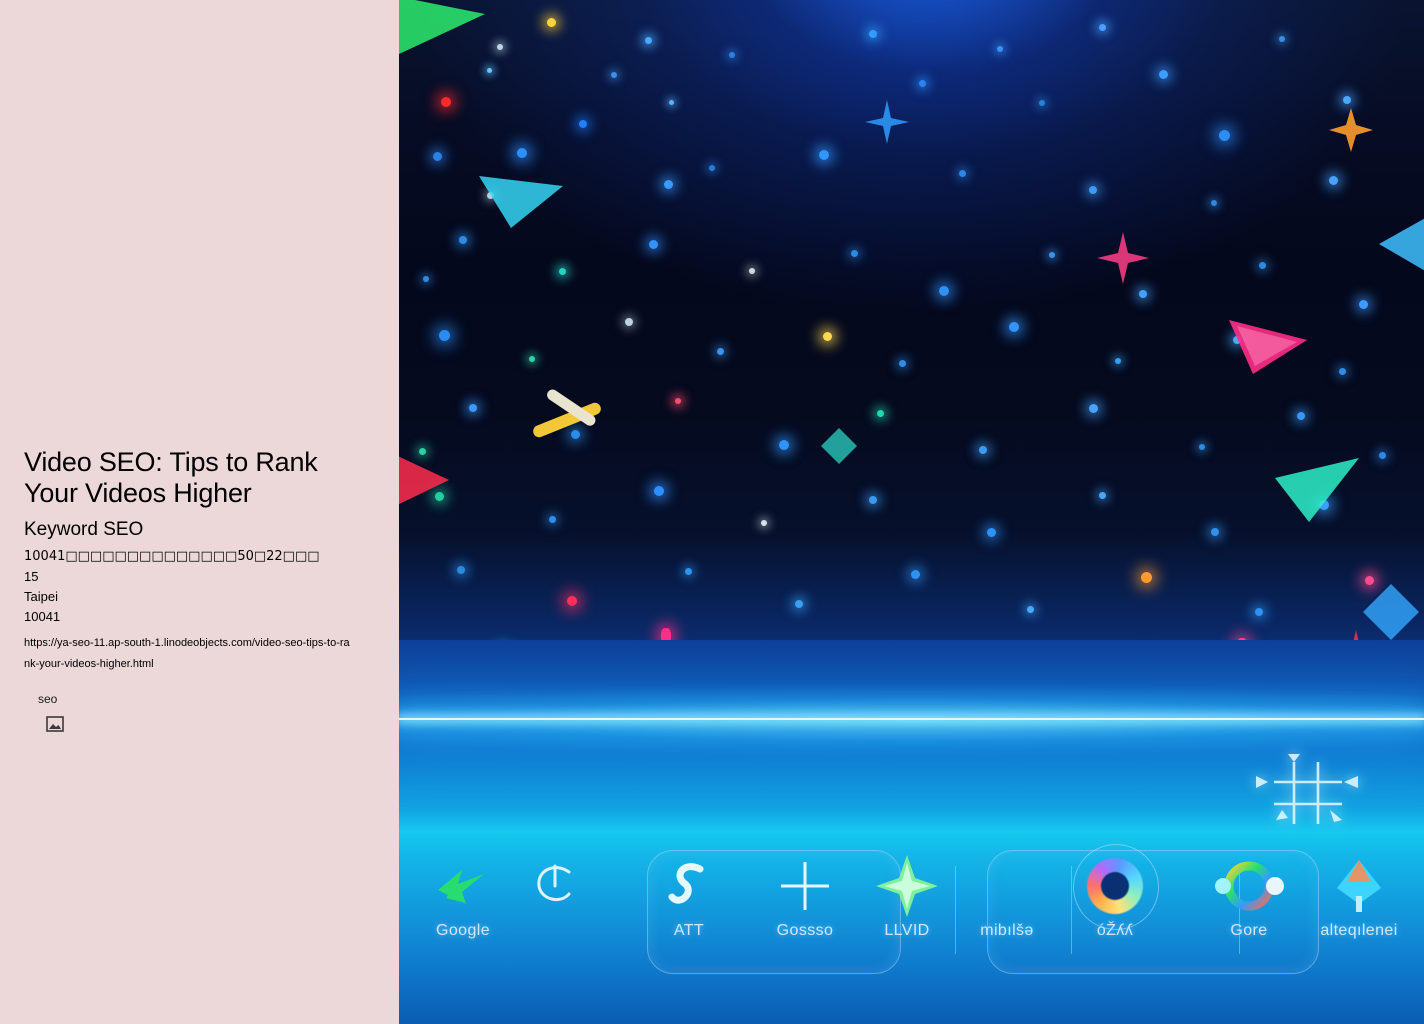  Describe the element at coordinates (1249, 930) in the screenshot. I see `dock-label-7: Gore` at that location.